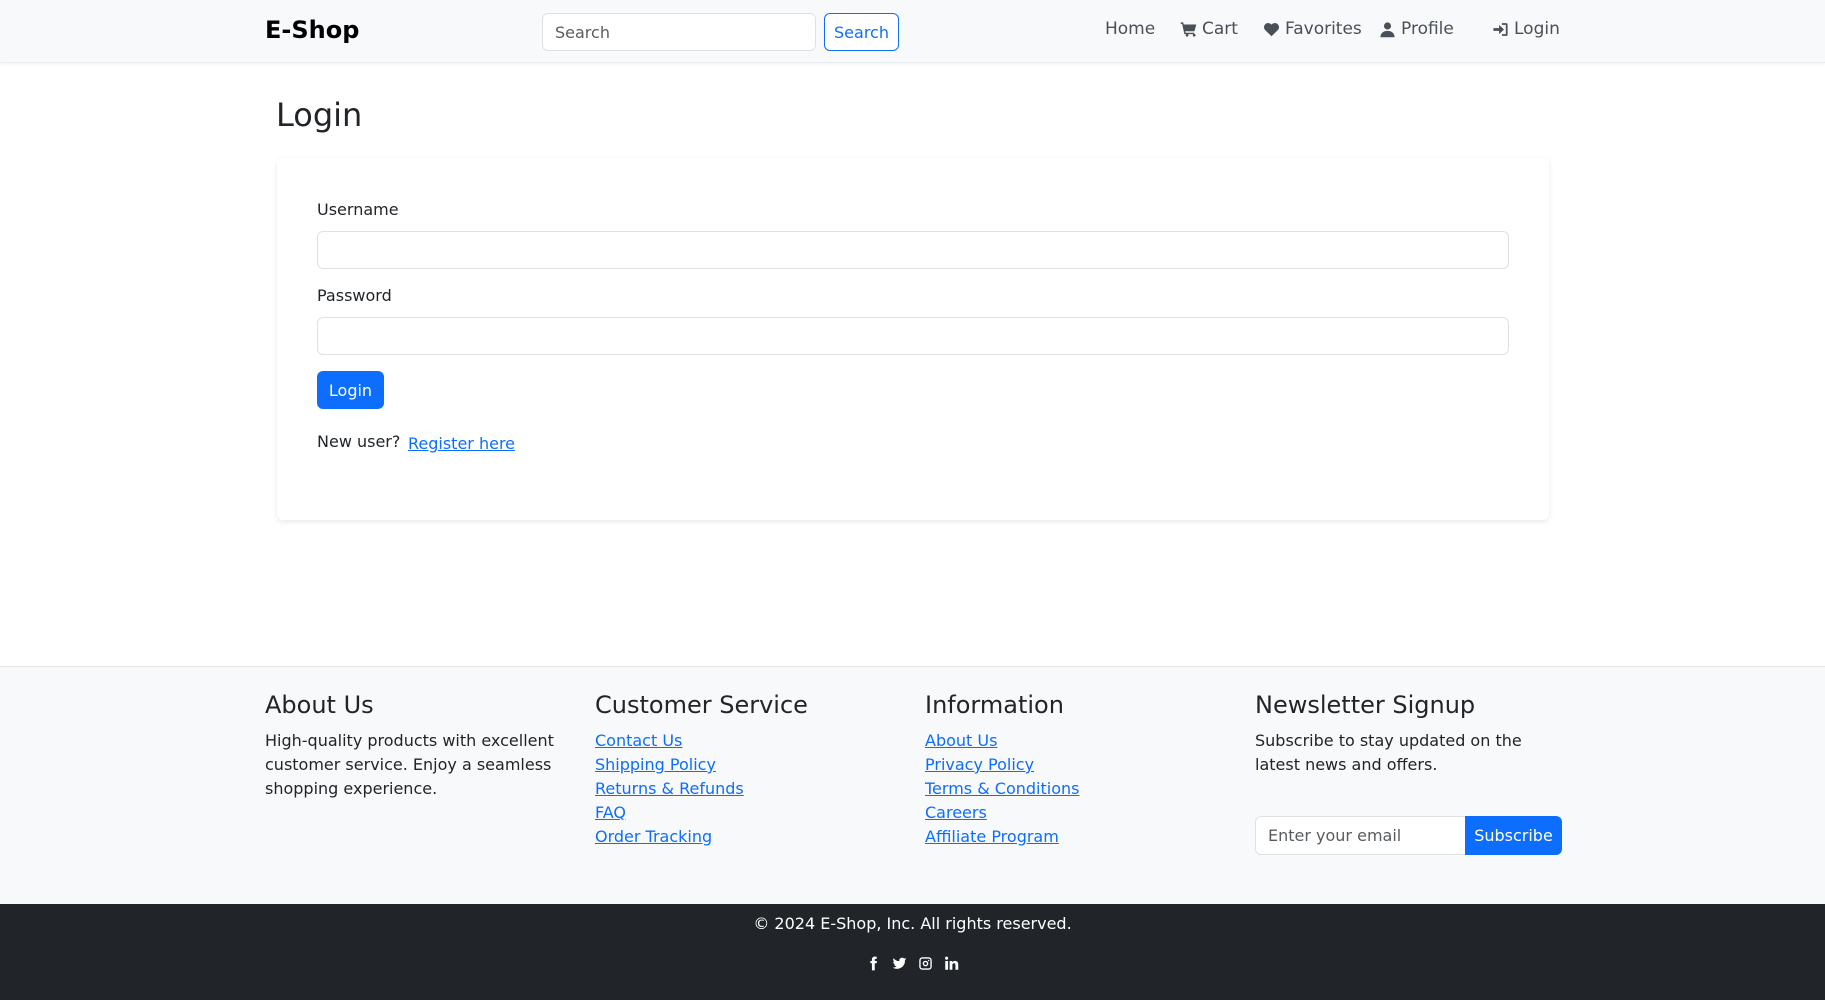 This screenshot has height=1000, width=1825. I want to click on footer-link: Shipping Policy, so click(701, 765).